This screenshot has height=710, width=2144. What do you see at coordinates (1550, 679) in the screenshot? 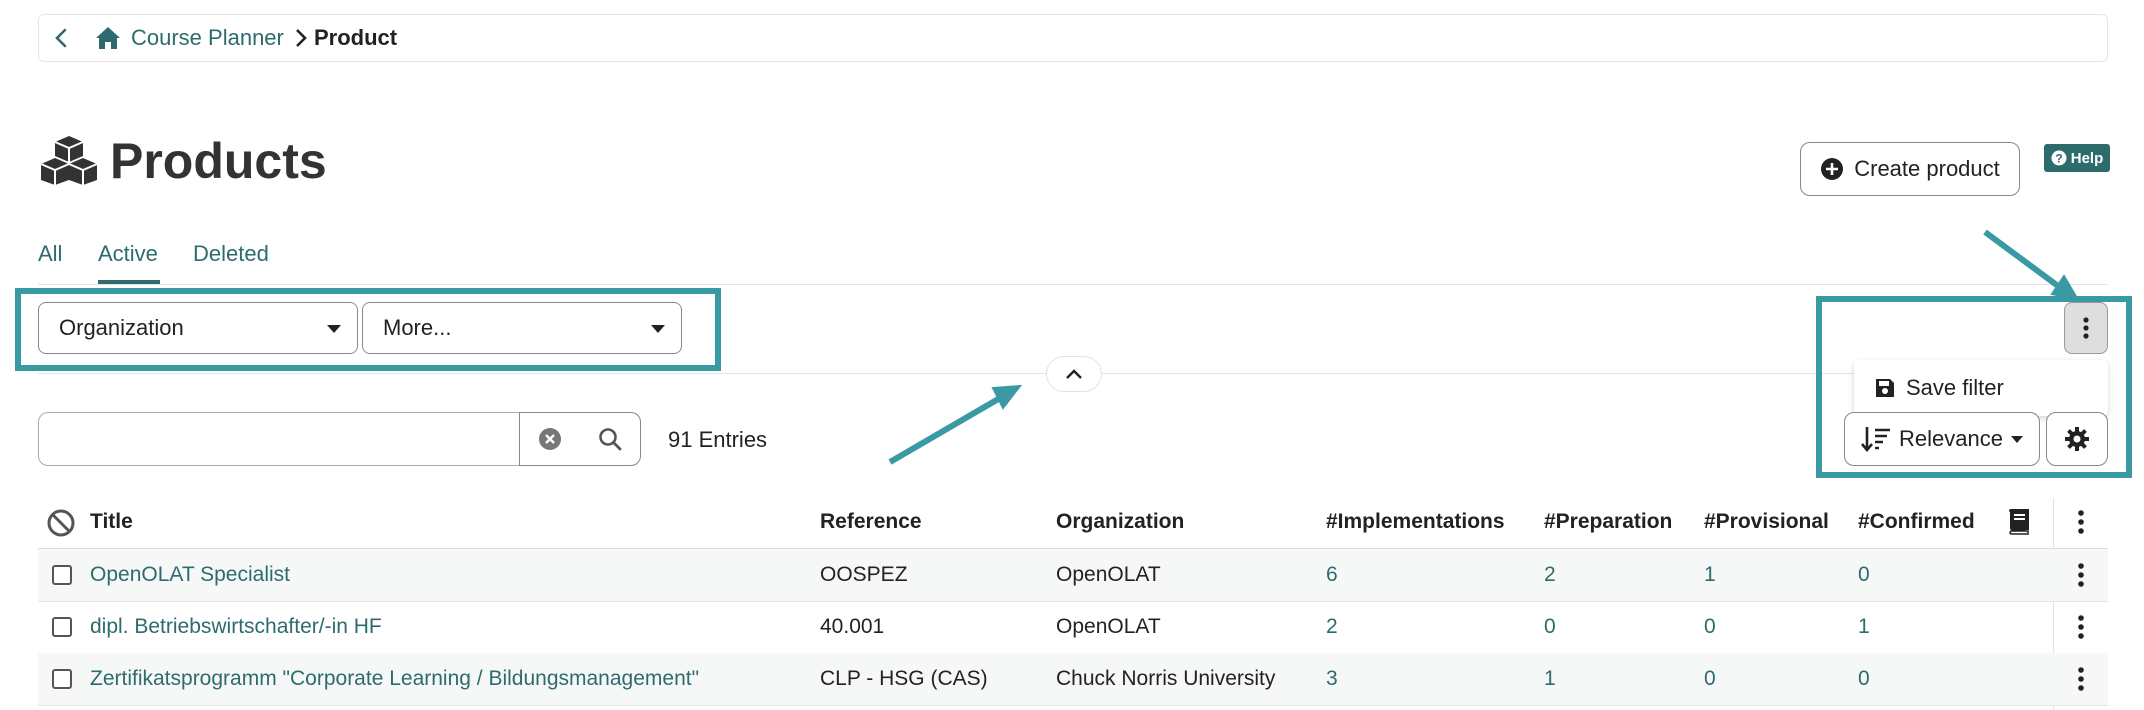
I see `row-preparation: 1` at bounding box center [1550, 679].